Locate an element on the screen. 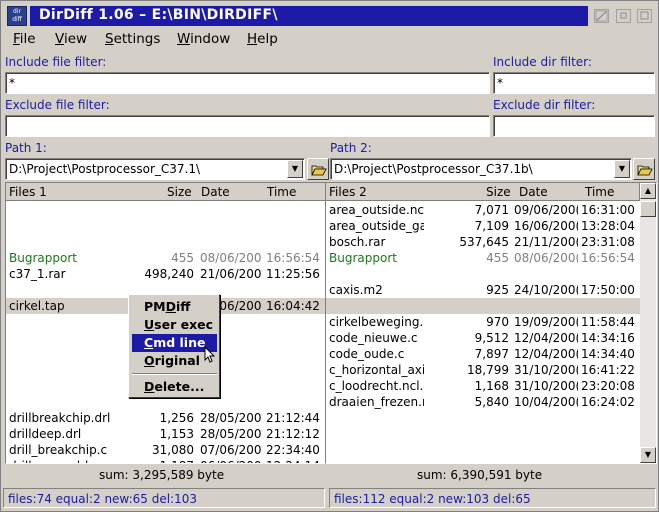 The image size is (659, 512). files2-scrollbar: ▲ ▼ is located at coordinates (648, 323).